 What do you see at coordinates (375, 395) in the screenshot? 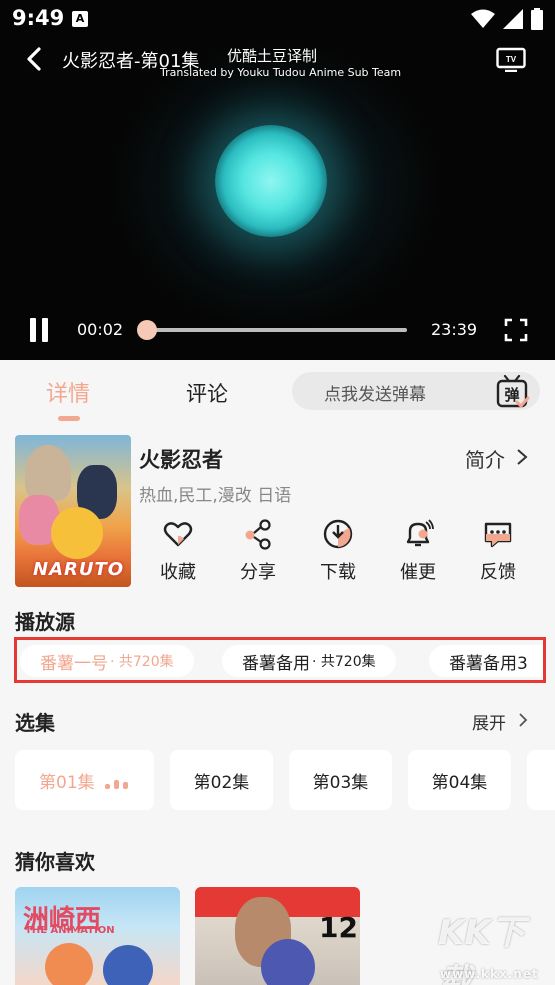
I see `danmaku-placeholder: 点我发送弹幕` at bounding box center [375, 395].